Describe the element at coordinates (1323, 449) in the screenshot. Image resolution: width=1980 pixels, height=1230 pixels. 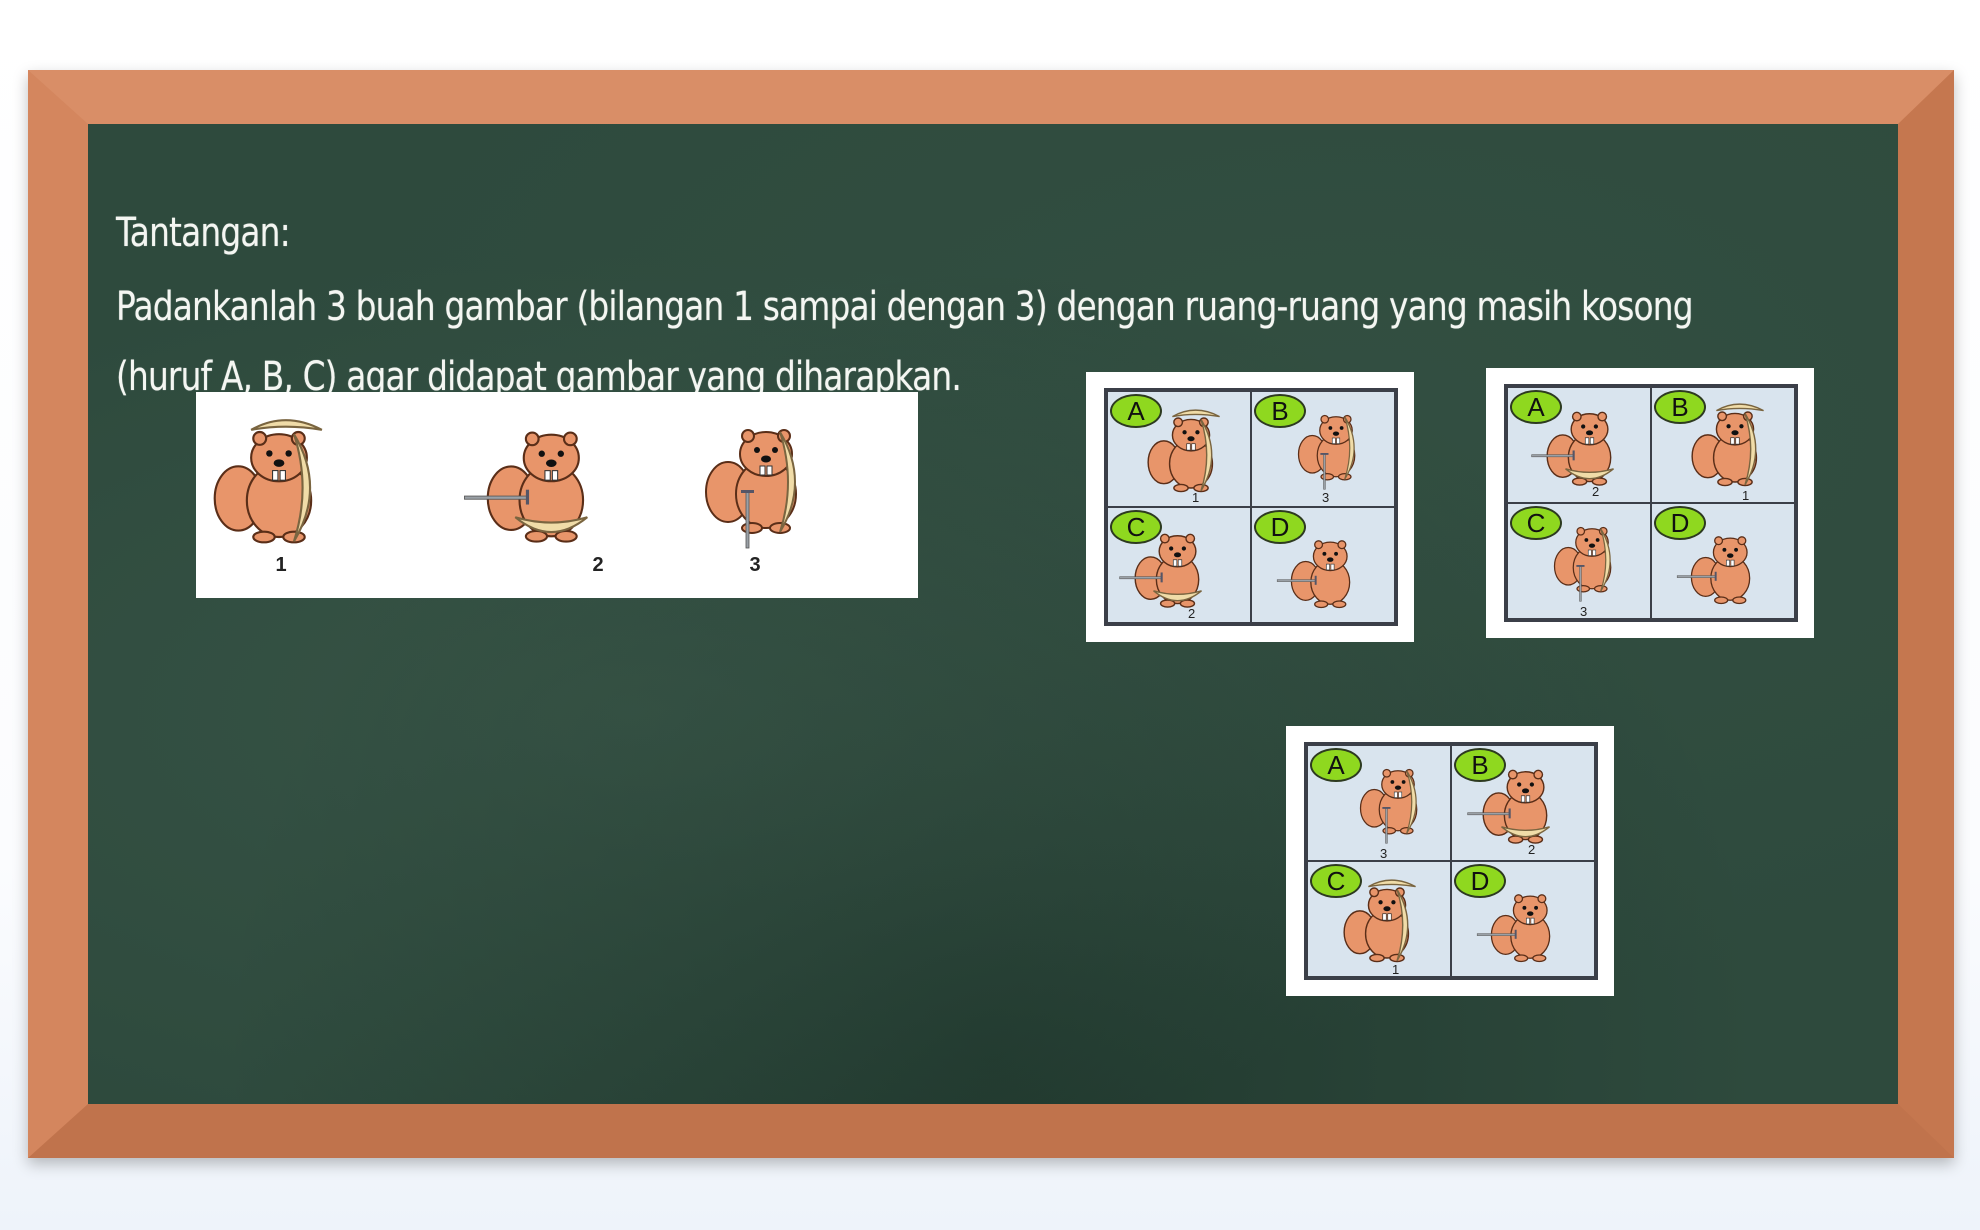
I see `grid-cell-b: B 3` at that location.